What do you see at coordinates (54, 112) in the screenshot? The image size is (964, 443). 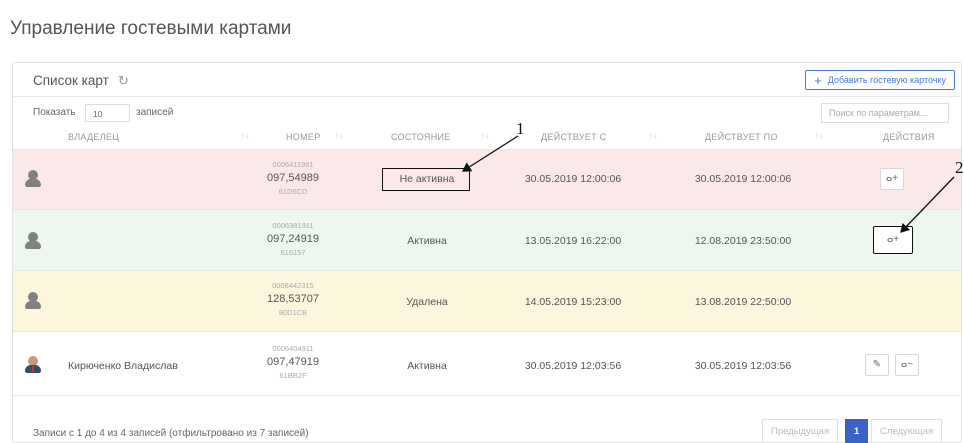 I see `show-label: Показать` at bounding box center [54, 112].